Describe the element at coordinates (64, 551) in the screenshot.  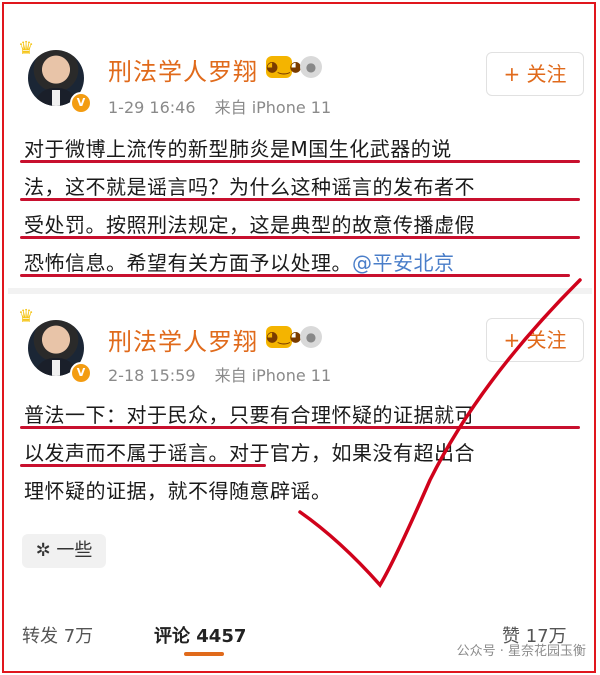
I see `more-button: ✲ 一些` at that location.